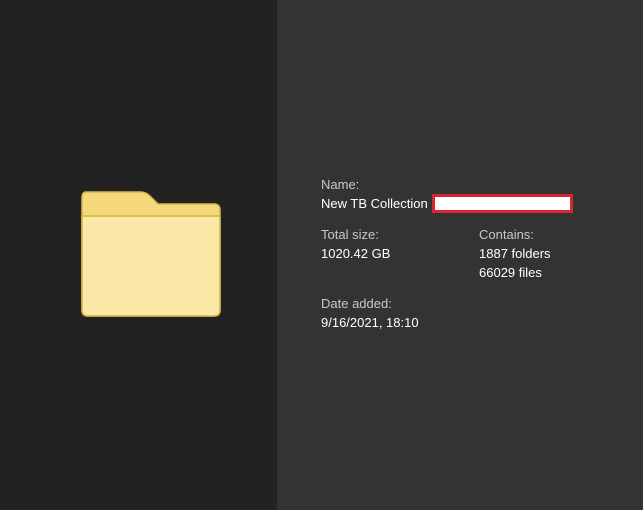 The image size is (643, 510). Describe the element at coordinates (374, 203) in the screenshot. I see `name-value: New TB Collection` at that location.